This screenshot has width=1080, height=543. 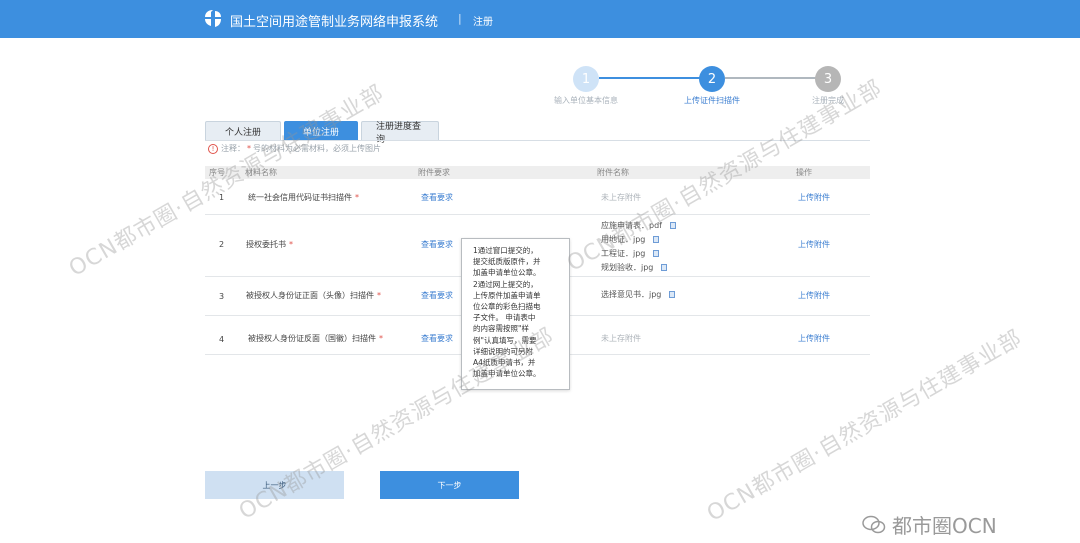 I want to click on info-icon: !, so click(x=213, y=148).